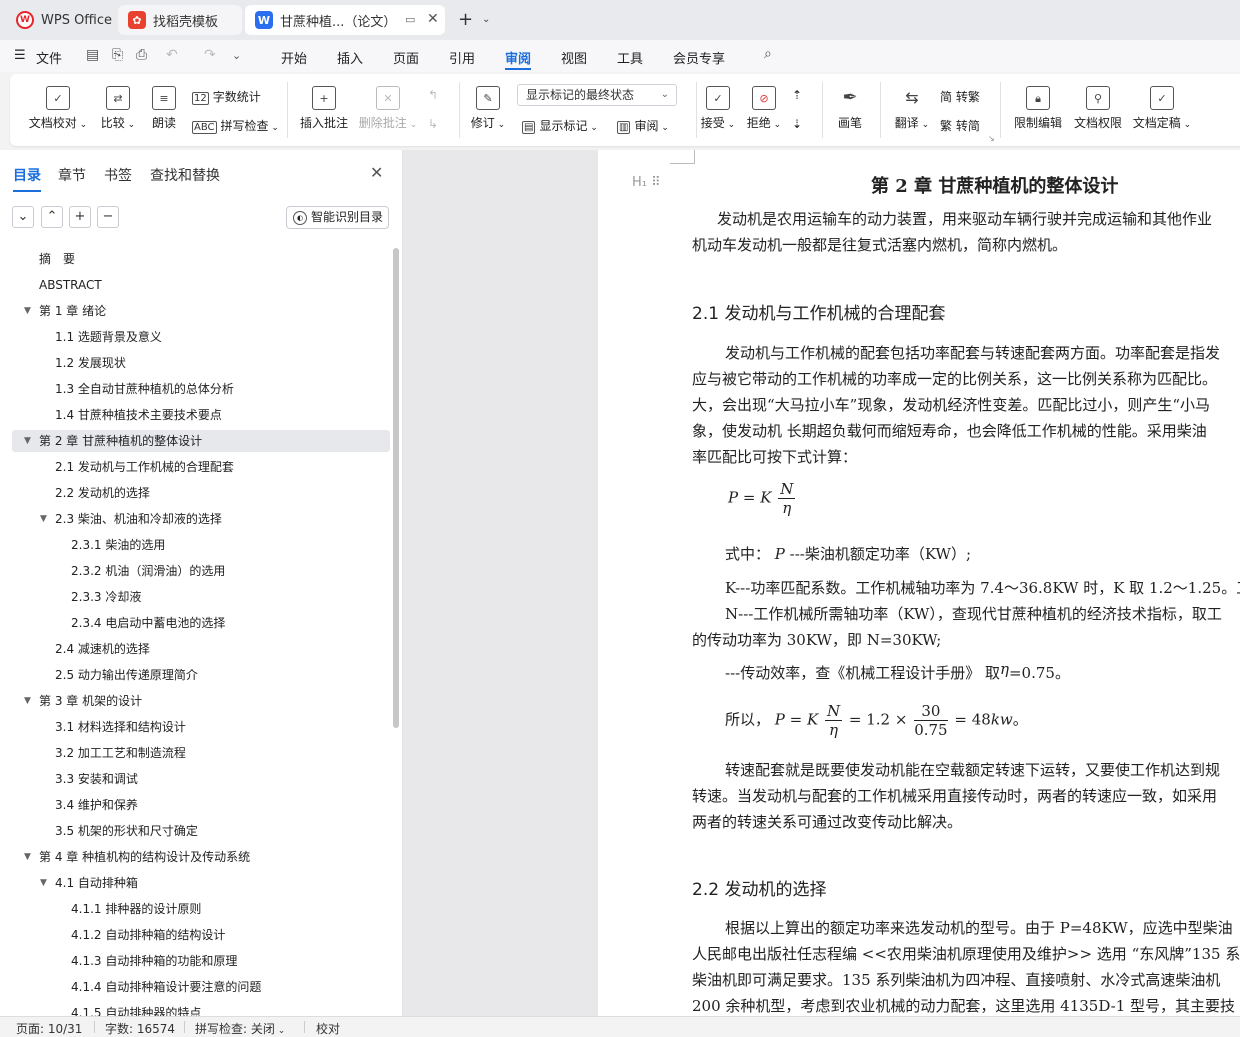 The width and height of the screenshot is (1240, 1037). Describe the element at coordinates (201, 1009) in the screenshot. I see `toc-item: 4.1.5 自动排种器的特点` at that location.